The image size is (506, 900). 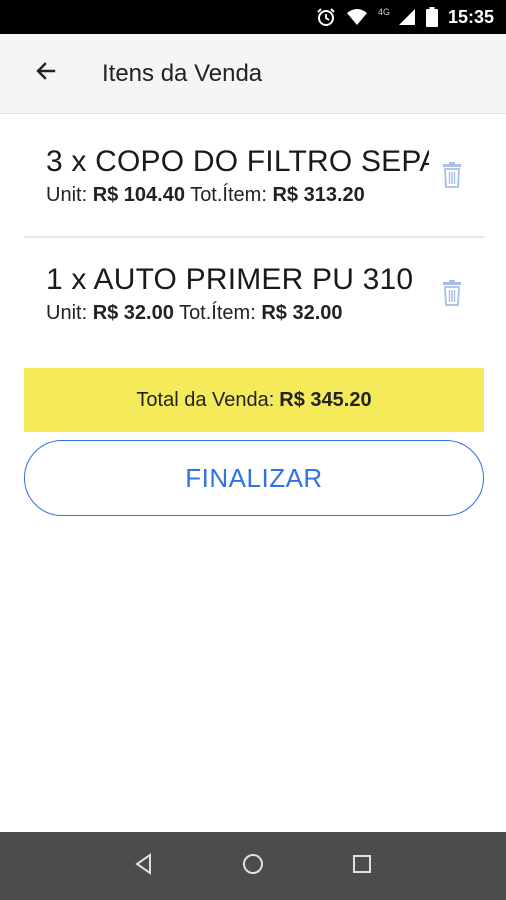 I want to click on nav-home-button, so click(x=253, y=866).